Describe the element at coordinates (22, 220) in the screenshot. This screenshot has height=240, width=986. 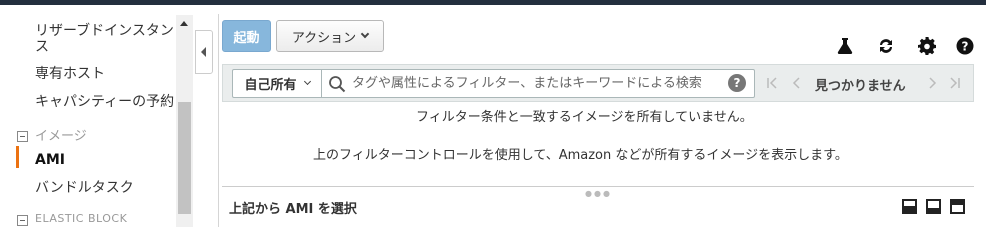
I see `collapse-ebs-group-icon` at that location.